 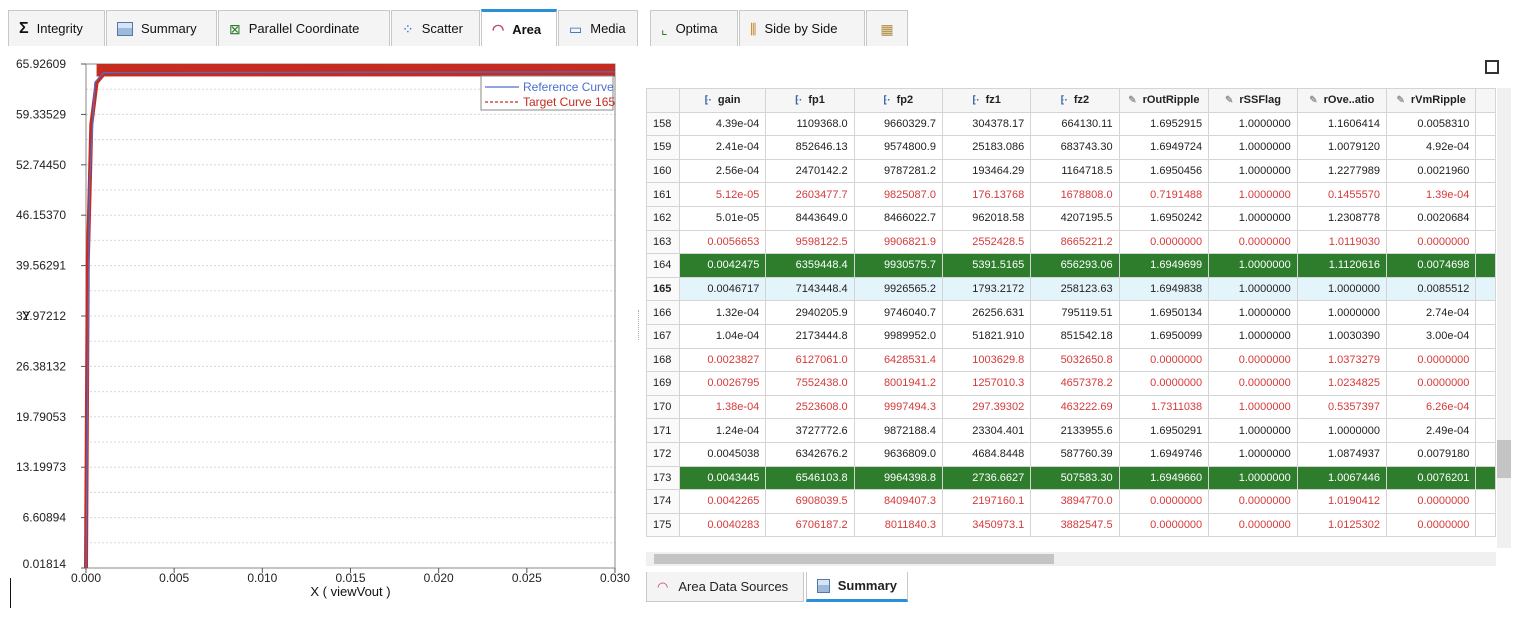 What do you see at coordinates (986, 478) in the screenshot?
I see `table-cell: 2736.6627` at bounding box center [986, 478].